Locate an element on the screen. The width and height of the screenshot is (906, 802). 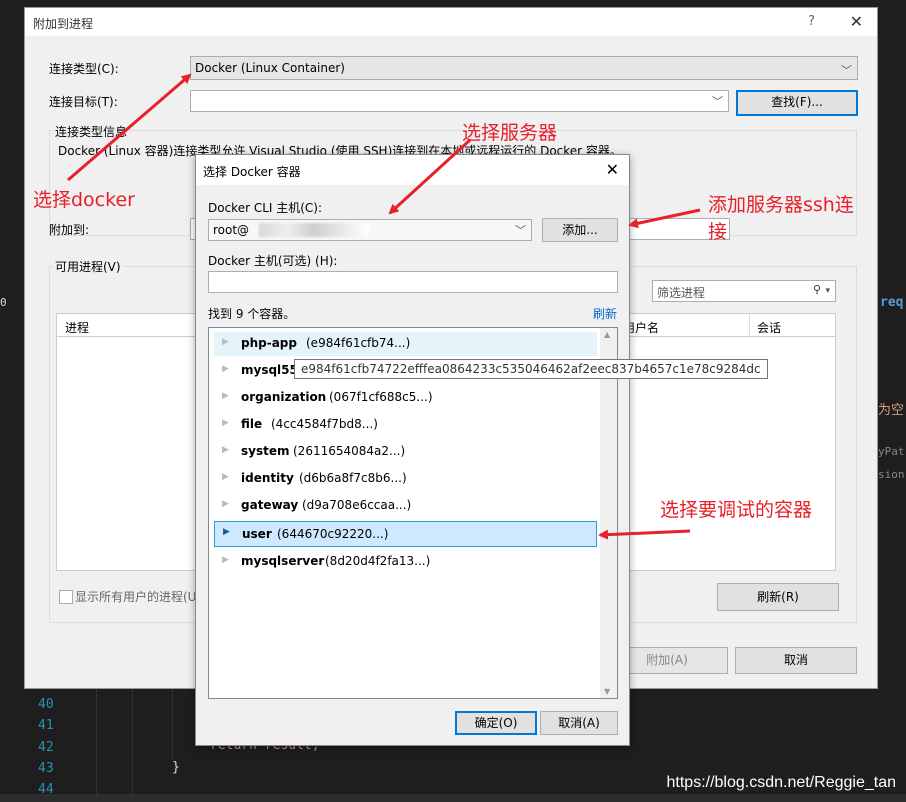
arrow-add-ssh is located at coordinates (664, 218).